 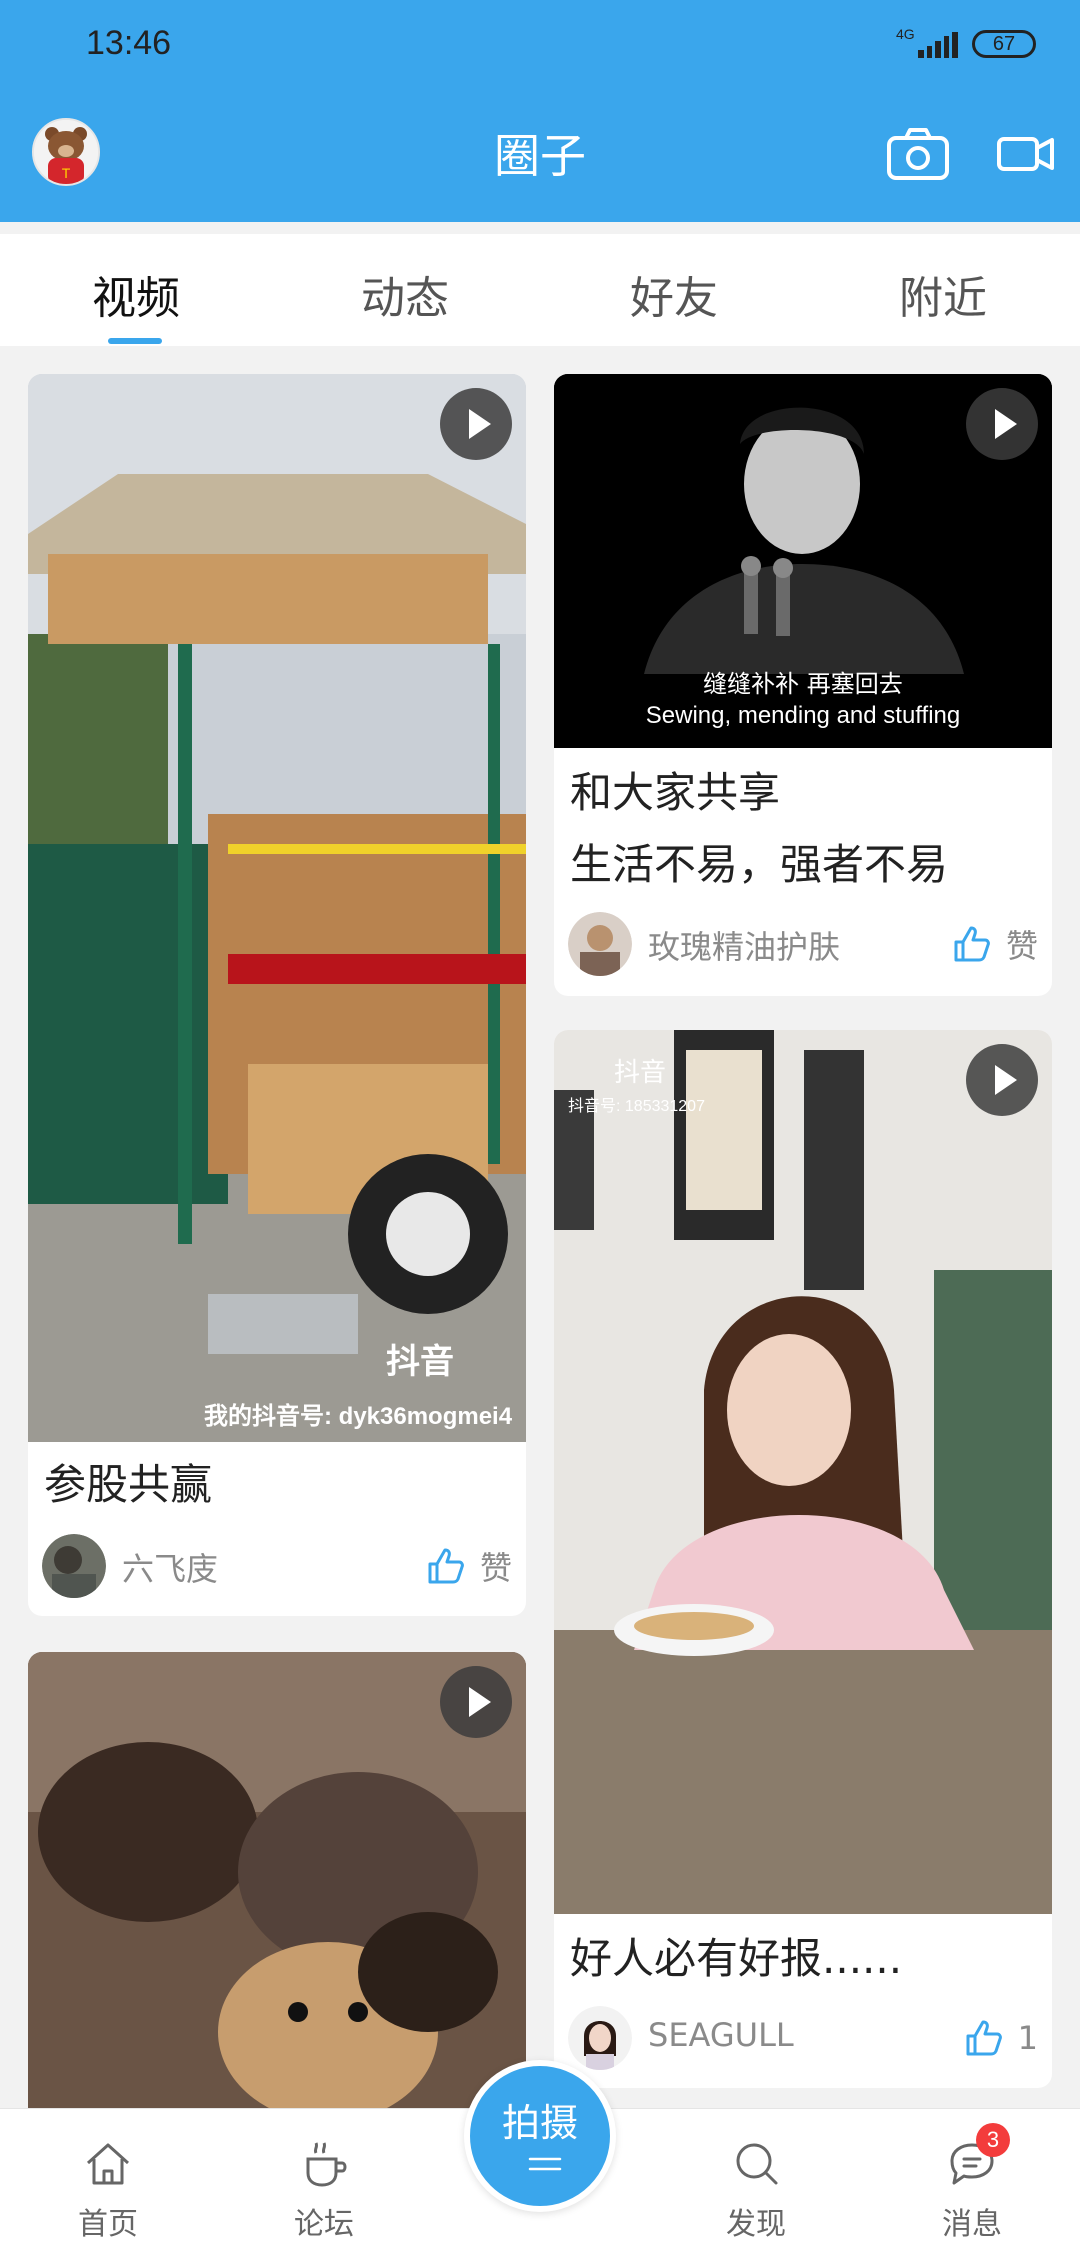 I want to click on tab-nearby: 附近, so click(x=943, y=294).